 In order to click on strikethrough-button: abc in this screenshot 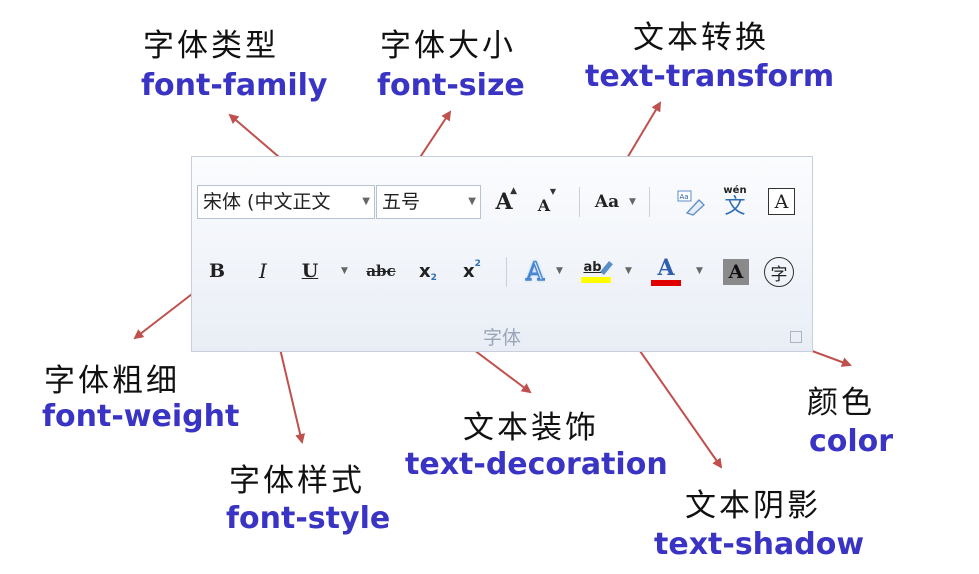, I will do `click(381, 271)`.